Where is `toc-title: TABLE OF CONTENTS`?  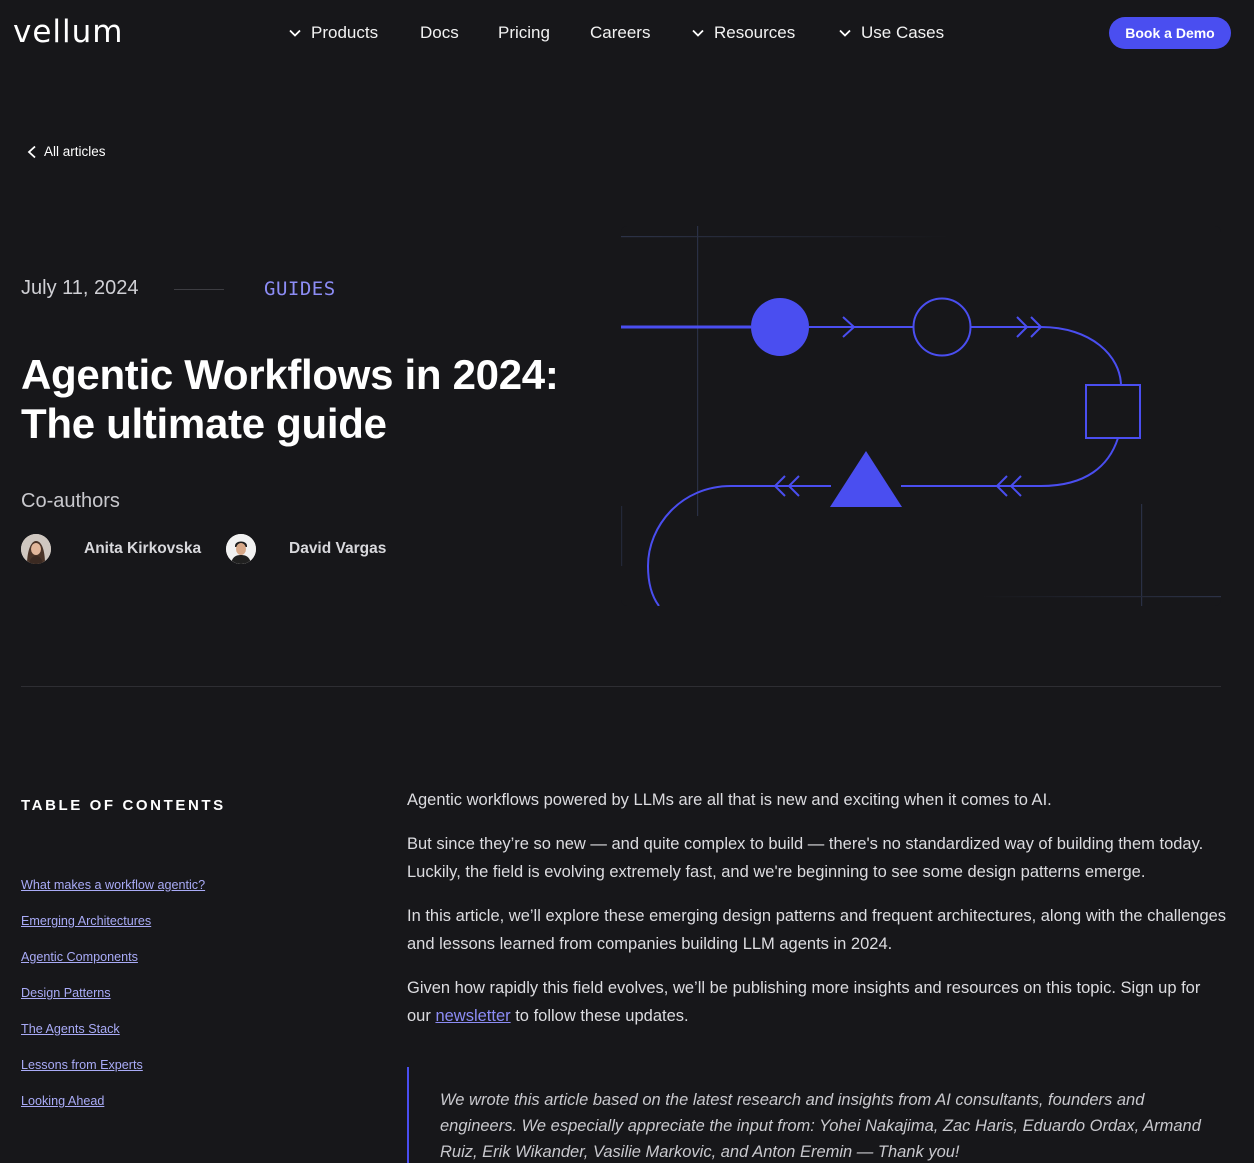
toc-title: TABLE OF CONTENTS is located at coordinates (123, 805).